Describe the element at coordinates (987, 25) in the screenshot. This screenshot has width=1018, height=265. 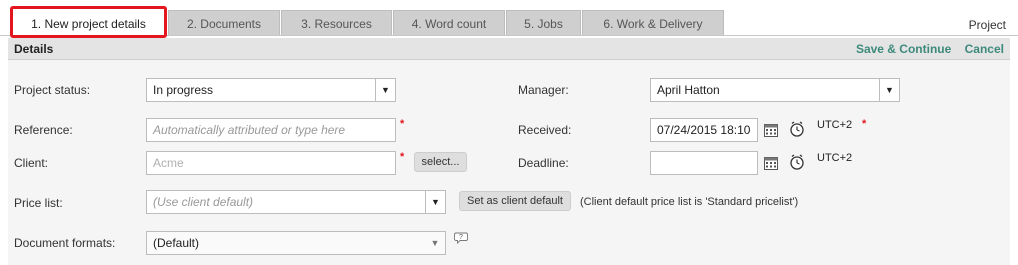
I see `project-label: Project` at that location.